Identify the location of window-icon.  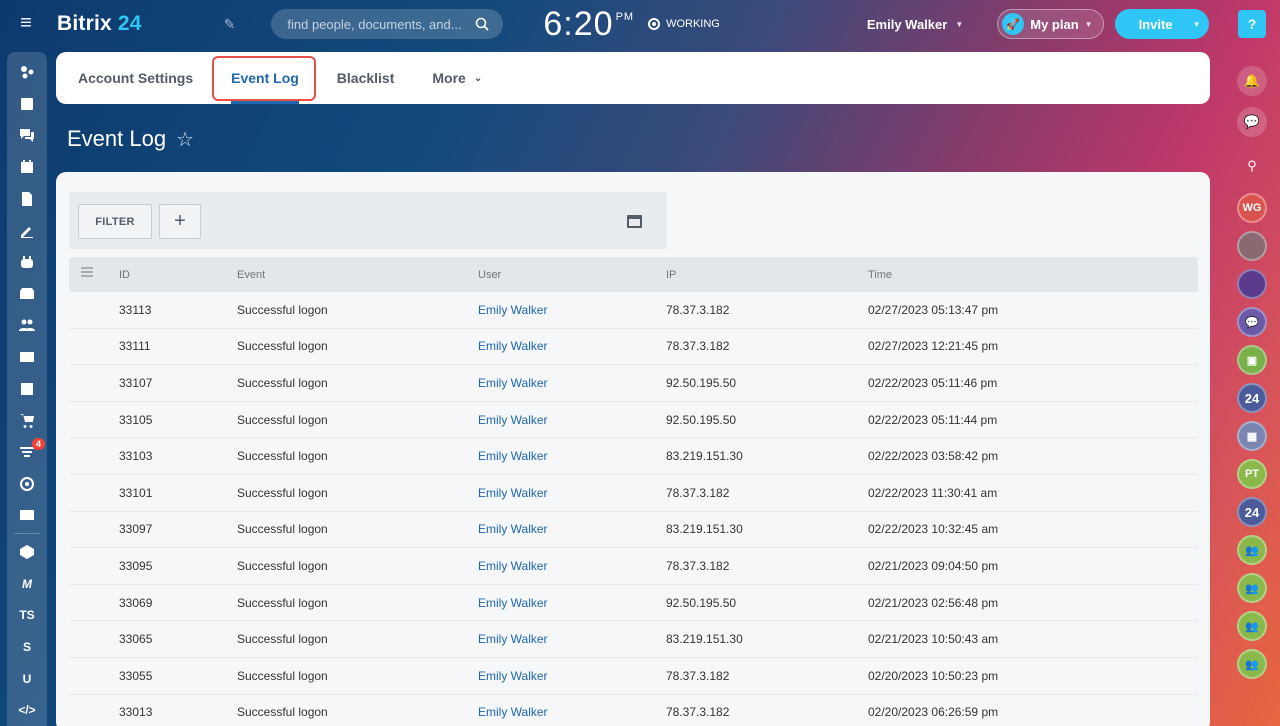
(634, 221).